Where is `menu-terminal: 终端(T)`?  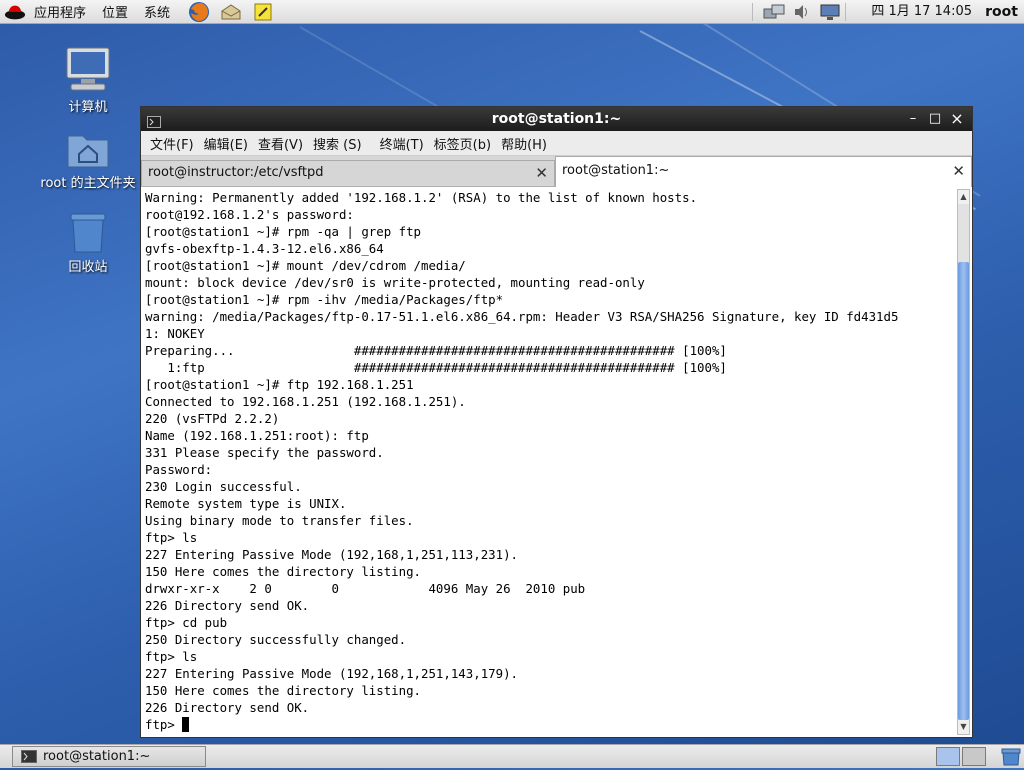 menu-terminal: 终端(T) is located at coordinates (402, 143).